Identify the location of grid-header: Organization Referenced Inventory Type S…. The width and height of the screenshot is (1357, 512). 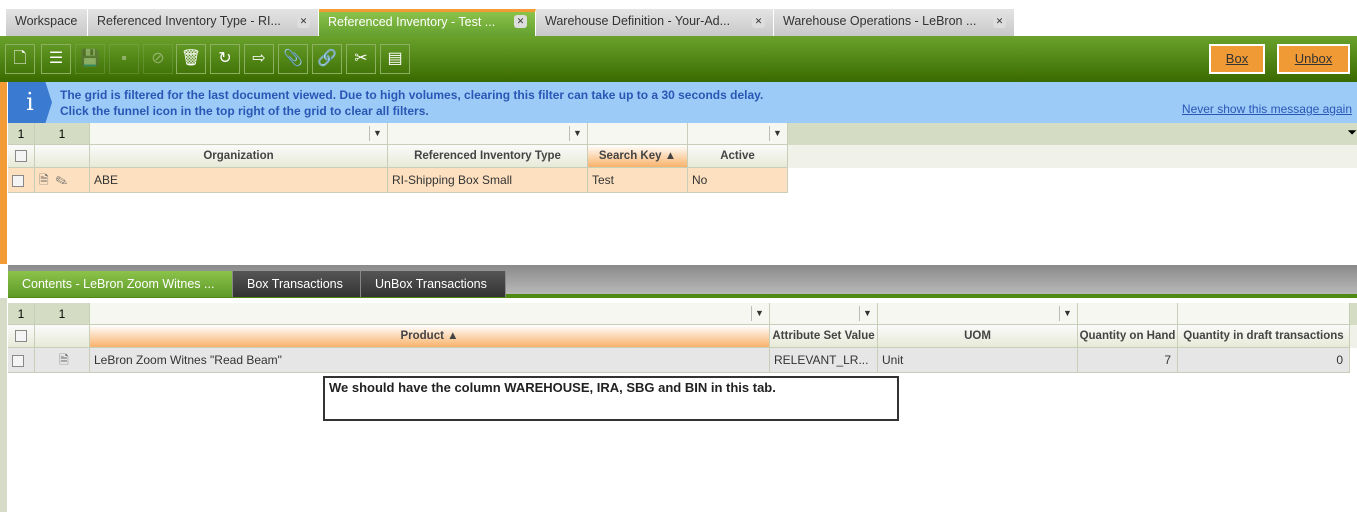
(682, 156).